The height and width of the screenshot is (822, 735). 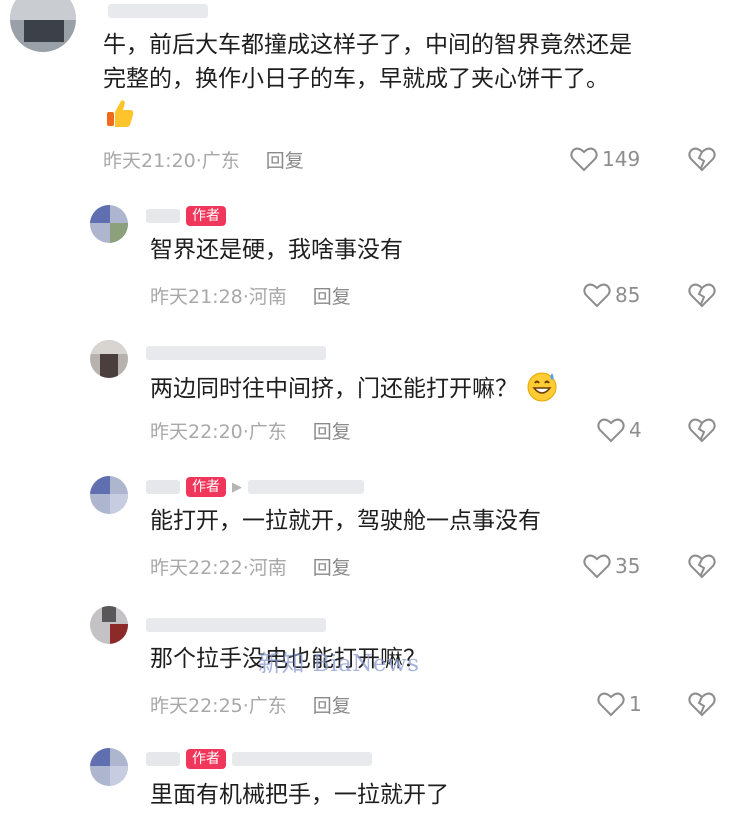 I want to click on time-location: 昨天22:25·广东, so click(x=218, y=705).